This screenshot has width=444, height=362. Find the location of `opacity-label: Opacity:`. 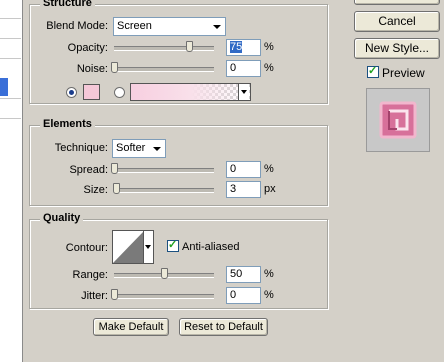

opacity-label: Opacity: is located at coordinates (87, 48).